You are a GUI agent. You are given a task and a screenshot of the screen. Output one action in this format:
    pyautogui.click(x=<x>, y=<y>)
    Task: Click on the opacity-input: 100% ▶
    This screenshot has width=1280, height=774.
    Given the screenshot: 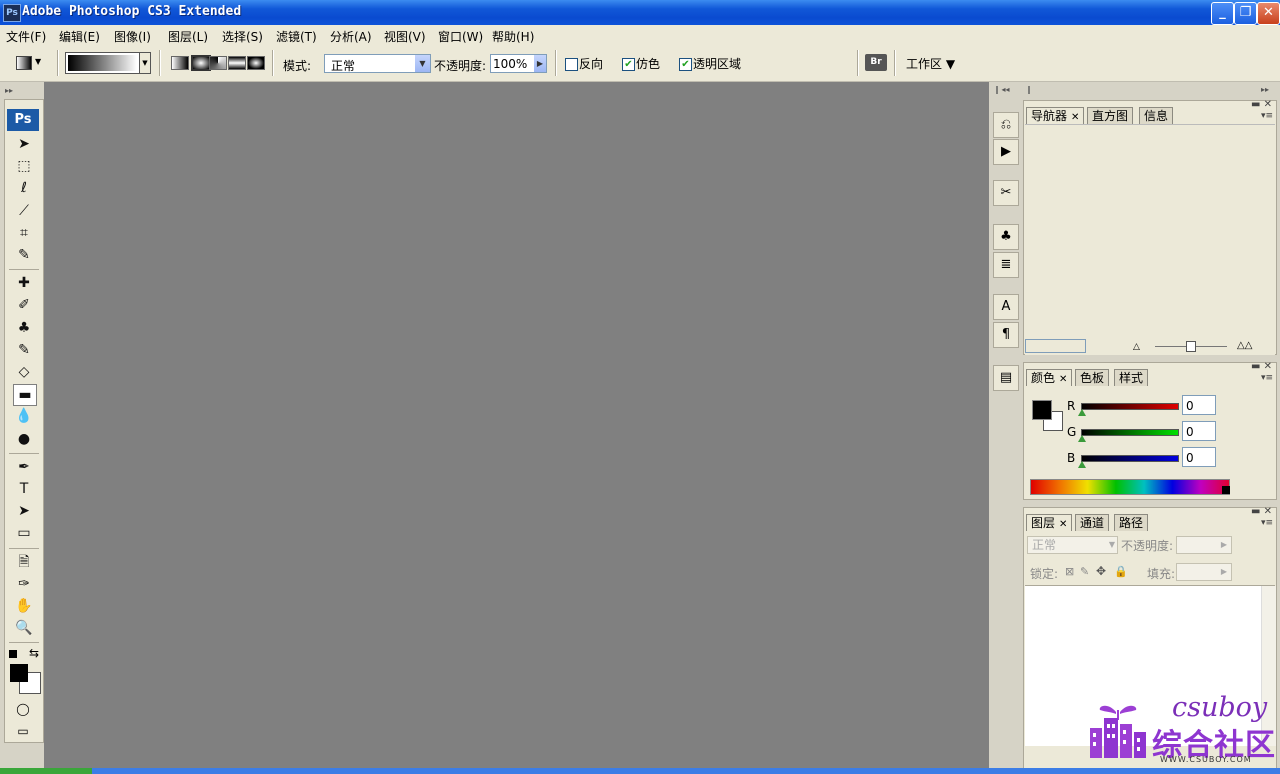 What is the action you would take?
    pyautogui.click(x=518, y=63)
    